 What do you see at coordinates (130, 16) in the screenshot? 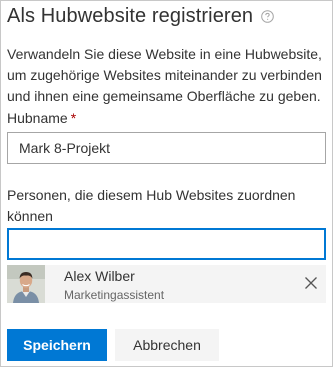
I see `panel-title: Als Hubwebsite registrieren` at bounding box center [130, 16].